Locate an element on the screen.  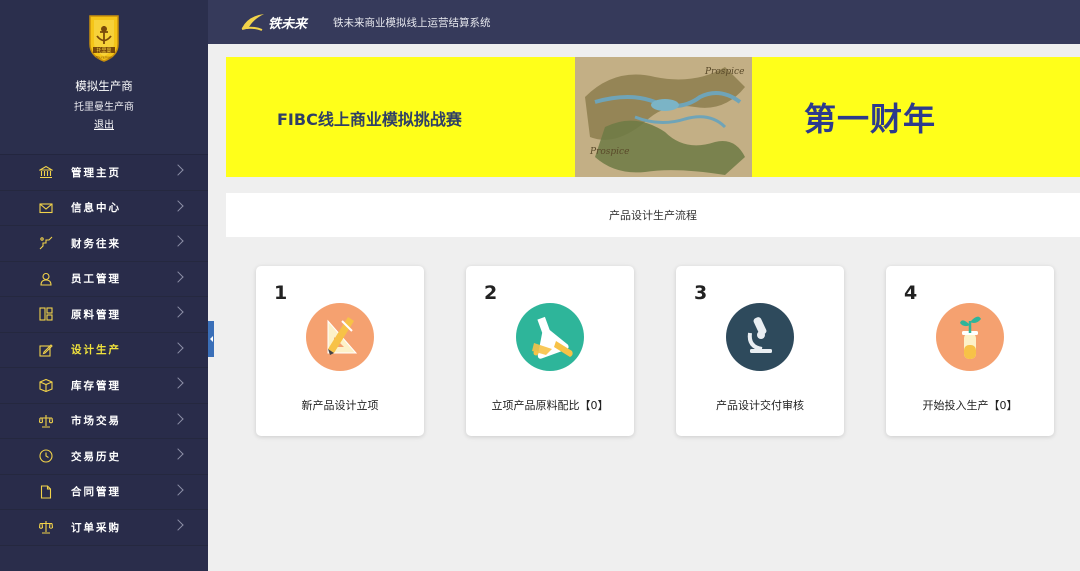
step-card-start-production: 4 开始投入生产【0】 is located at coordinates (970, 351).